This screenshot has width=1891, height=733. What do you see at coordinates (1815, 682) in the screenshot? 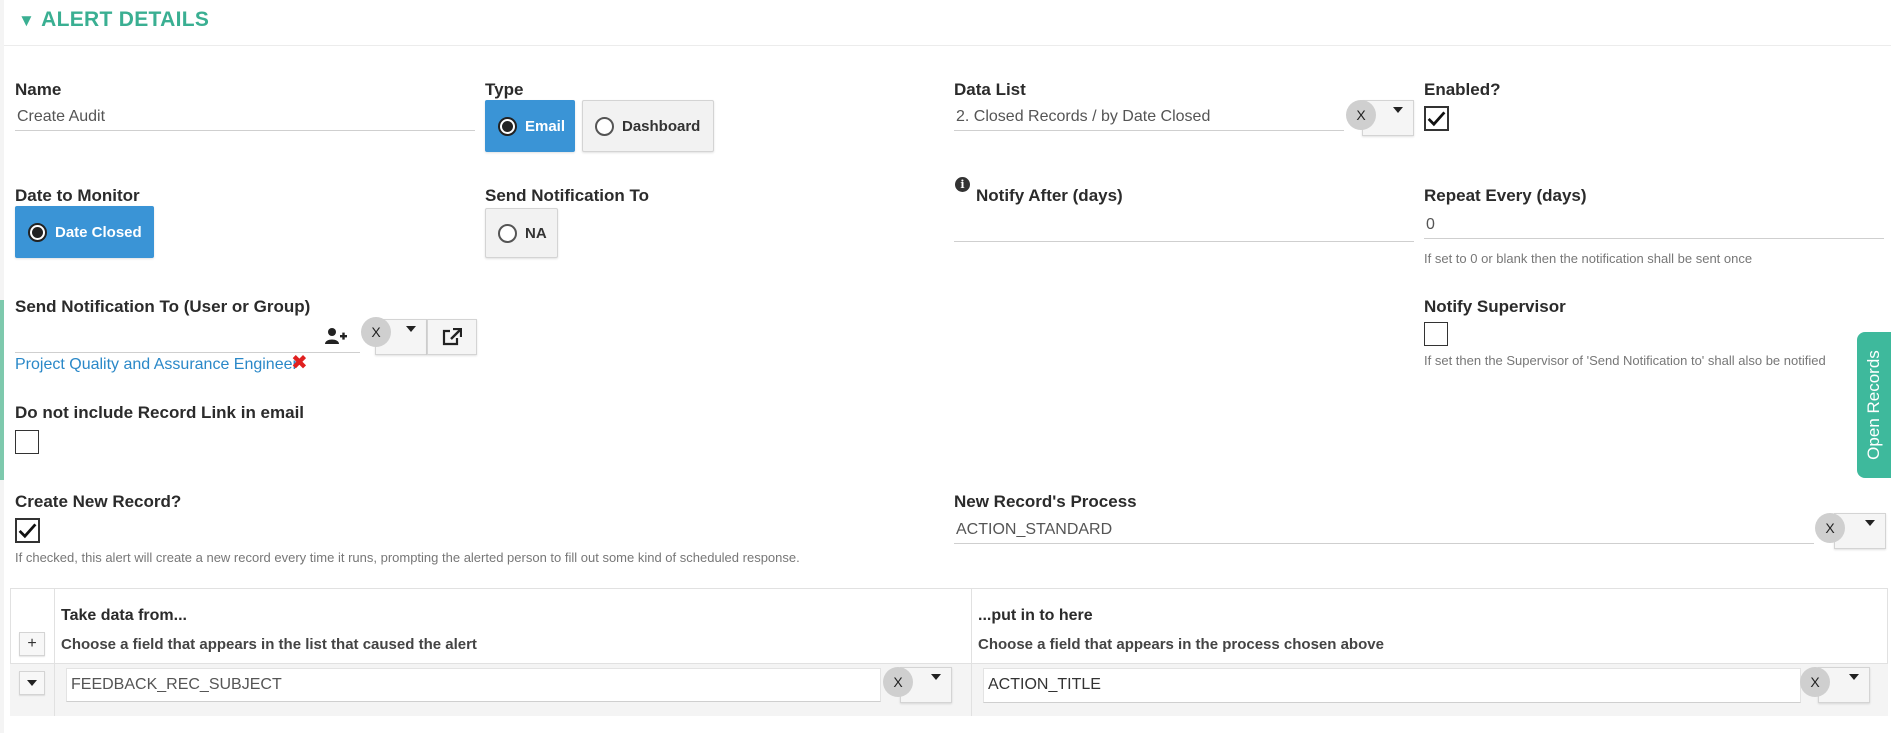
I see `mapping-to-clear-button: X` at bounding box center [1815, 682].